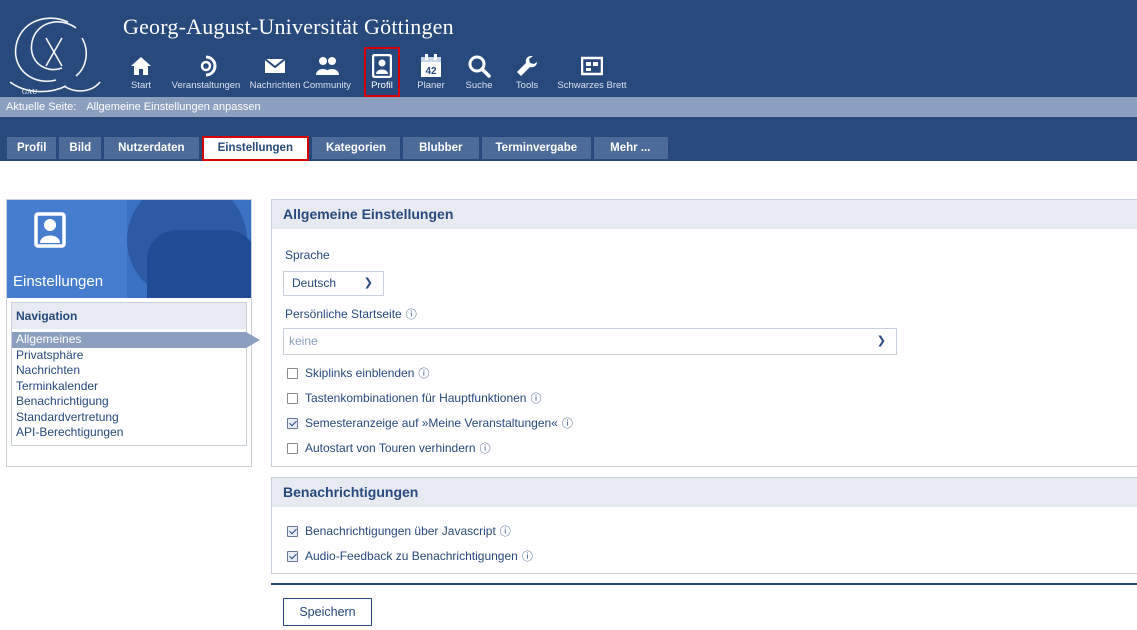  Describe the element at coordinates (58, 281) in the screenshot. I see `sidebar-title: Einstellungen` at that location.